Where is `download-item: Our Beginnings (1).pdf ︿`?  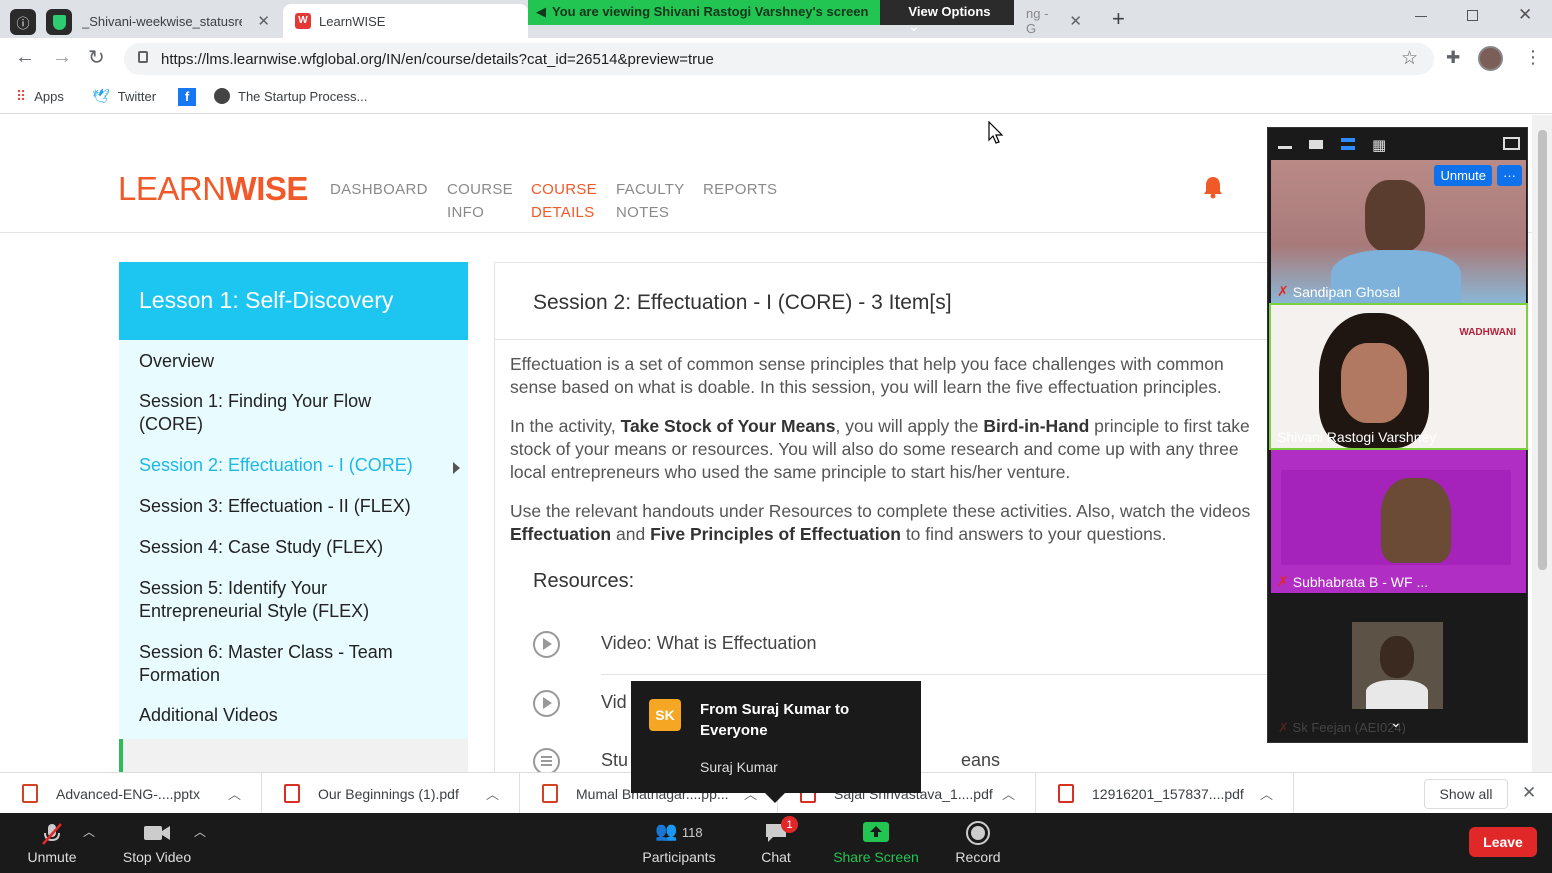 download-item: Our Beginnings (1).pdf ︿ is located at coordinates (391, 793).